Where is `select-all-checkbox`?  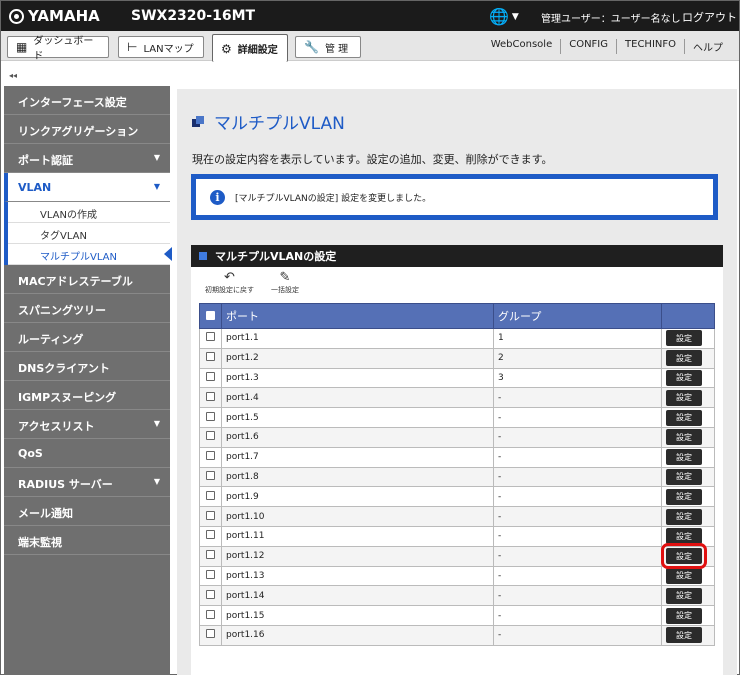
select-all-checkbox is located at coordinates (210, 315).